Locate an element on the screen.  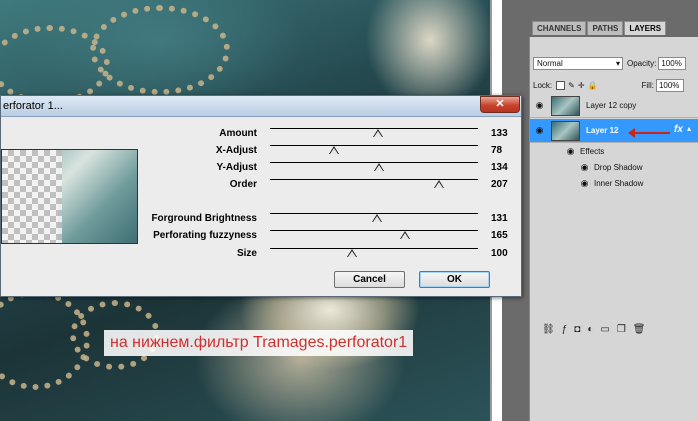
param-label: Amount is located at coordinates (238, 133).